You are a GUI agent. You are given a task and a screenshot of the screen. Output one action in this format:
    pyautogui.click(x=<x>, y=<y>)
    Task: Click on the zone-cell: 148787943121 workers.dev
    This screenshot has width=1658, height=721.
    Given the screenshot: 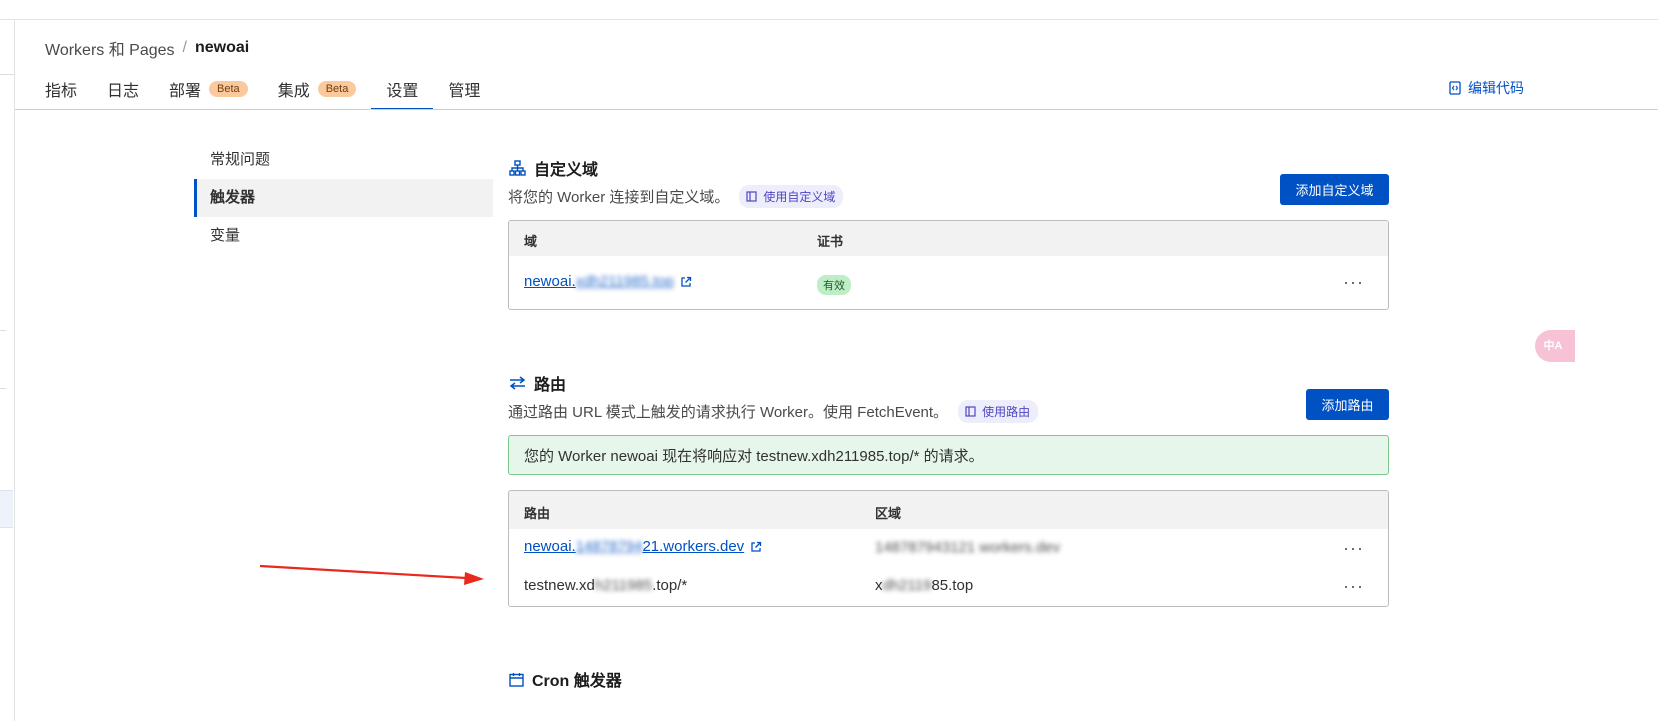 What is the action you would take?
    pyautogui.click(x=967, y=547)
    